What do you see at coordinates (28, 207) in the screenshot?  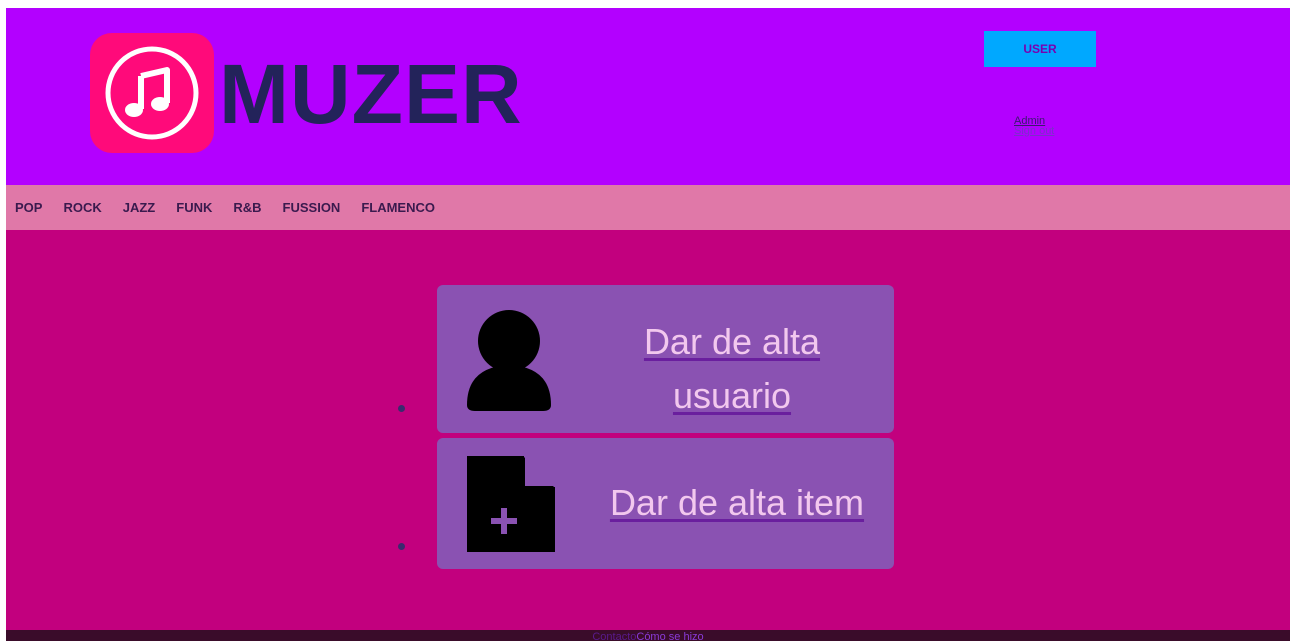 I see `nav-item-pop: POP` at bounding box center [28, 207].